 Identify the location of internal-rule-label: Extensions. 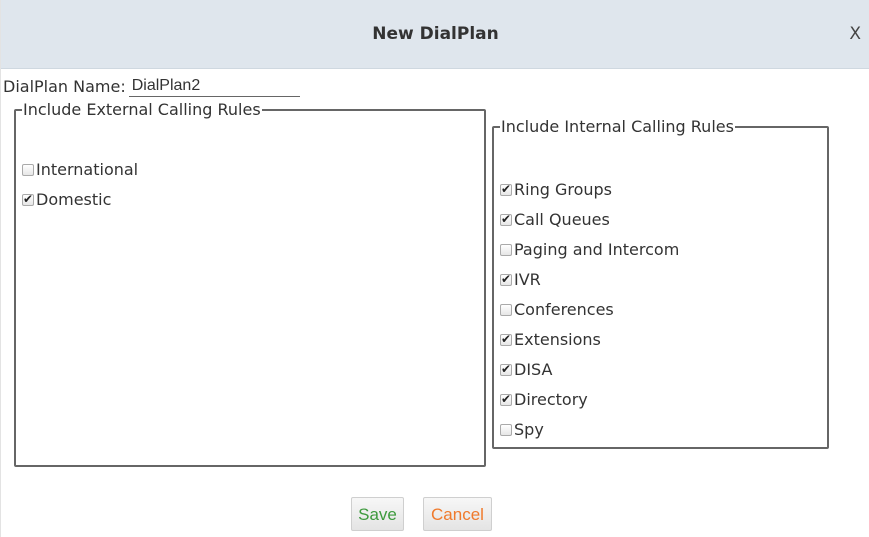
(557, 339).